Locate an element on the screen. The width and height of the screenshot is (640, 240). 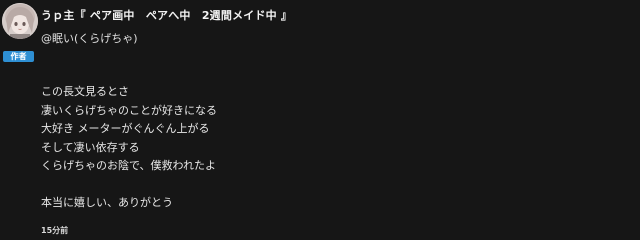
comment-line-blank is located at coordinates (321, 185).